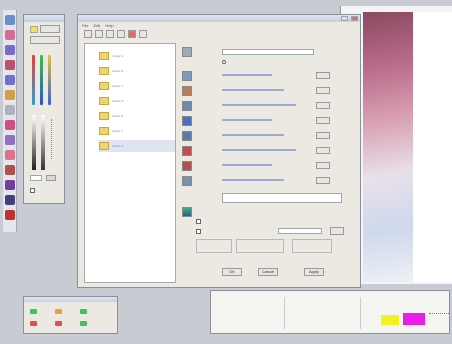 Image resolution: width=452 pixels, height=344 pixels. What do you see at coordinates (268, 272) in the screenshot?
I see `cancel-button: Cancel` at bounding box center [268, 272].